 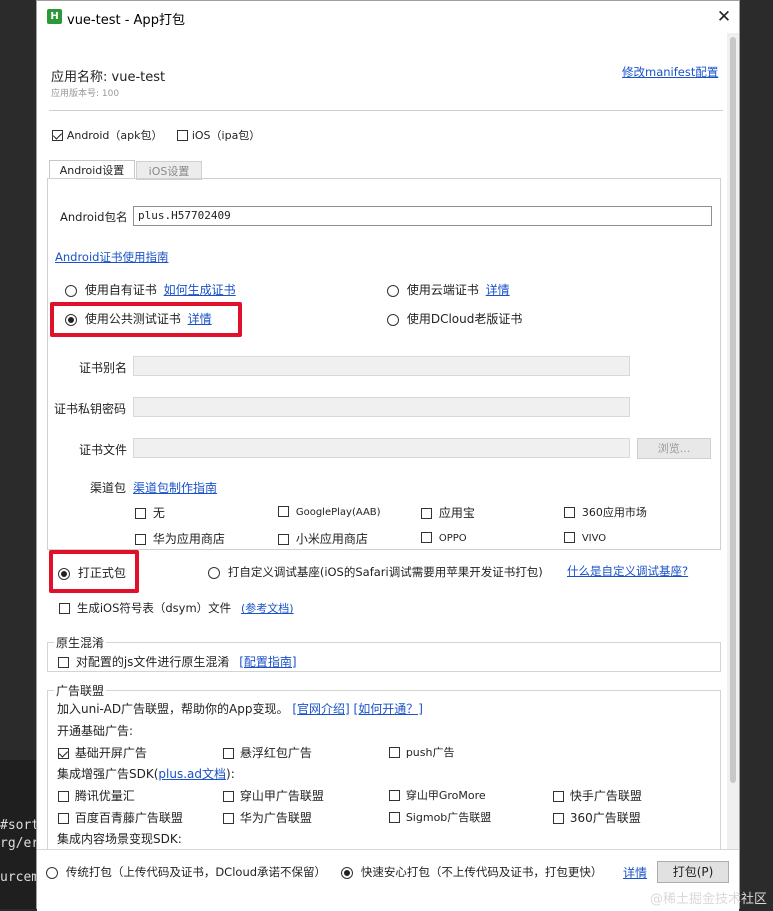 I want to click on cloud-cert-details-link: 详情, so click(x=498, y=290).